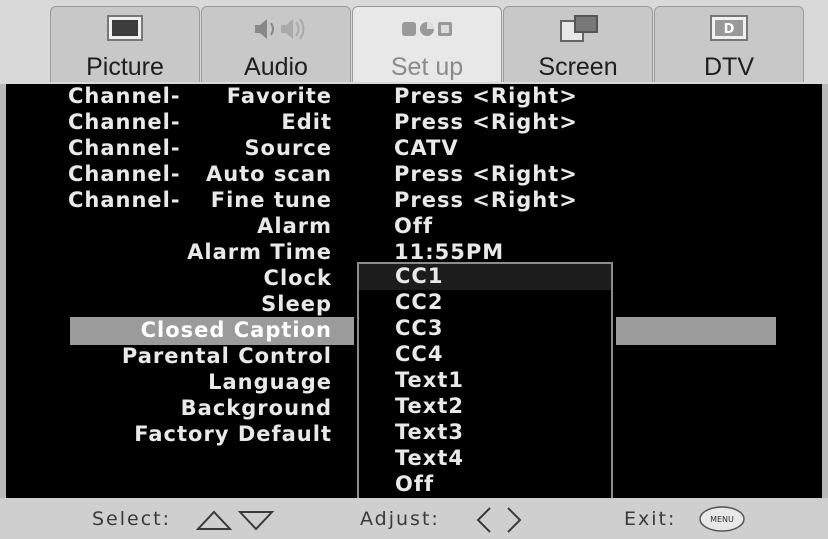 Image resolution: width=828 pixels, height=539 pixels. What do you see at coordinates (288, 148) in the screenshot?
I see `row-label: Source` at bounding box center [288, 148].